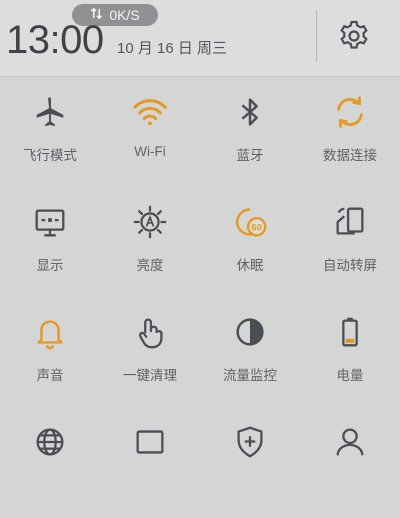 The height and width of the screenshot is (518, 400). What do you see at coordinates (150, 243) in the screenshot?
I see `tile-brightness: 亮度` at bounding box center [150, 243].